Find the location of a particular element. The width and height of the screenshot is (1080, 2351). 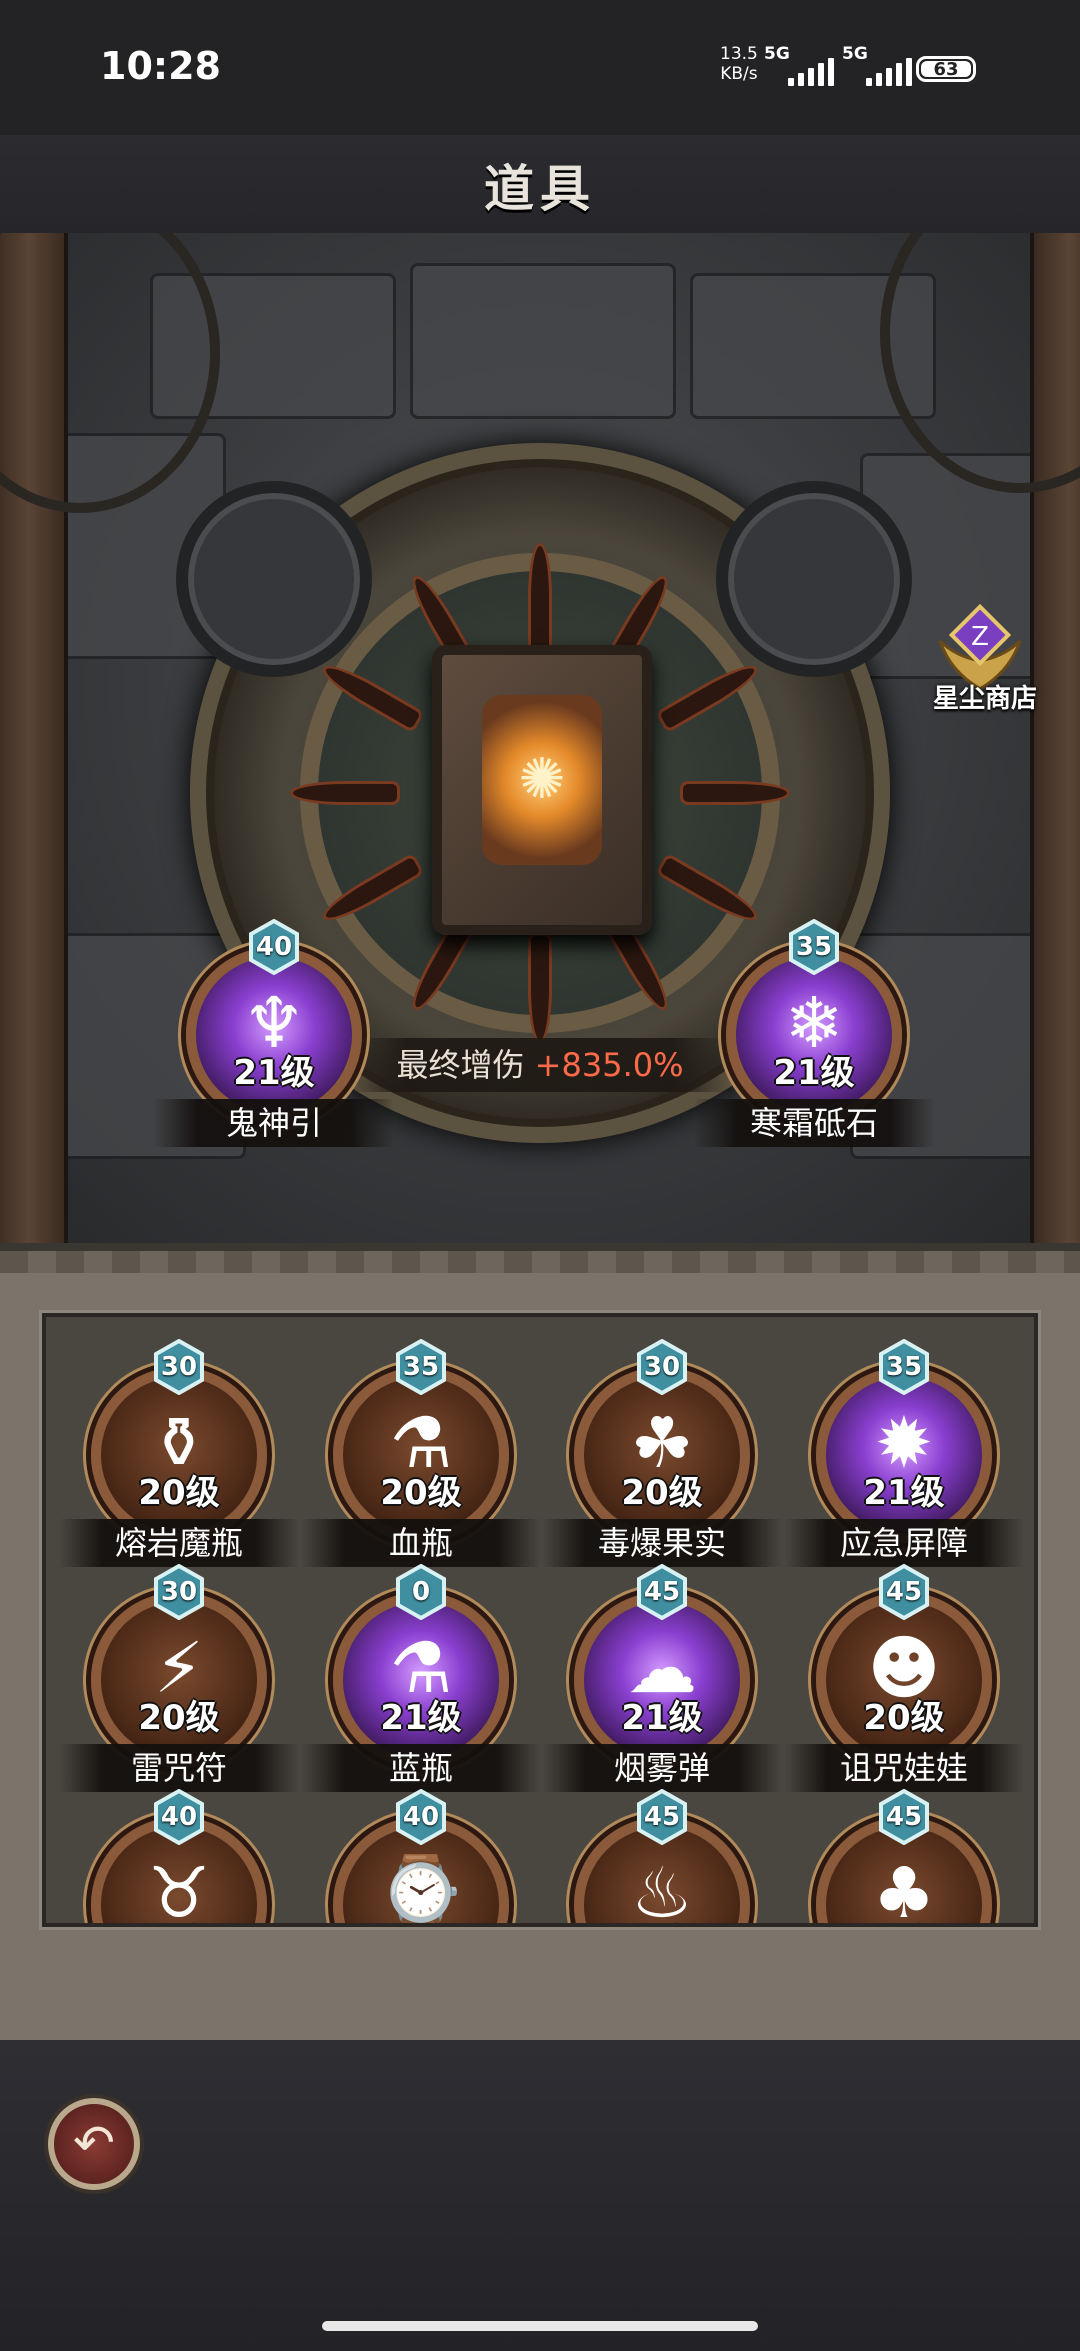

home-indicator is located at coordinates (540, 2326).